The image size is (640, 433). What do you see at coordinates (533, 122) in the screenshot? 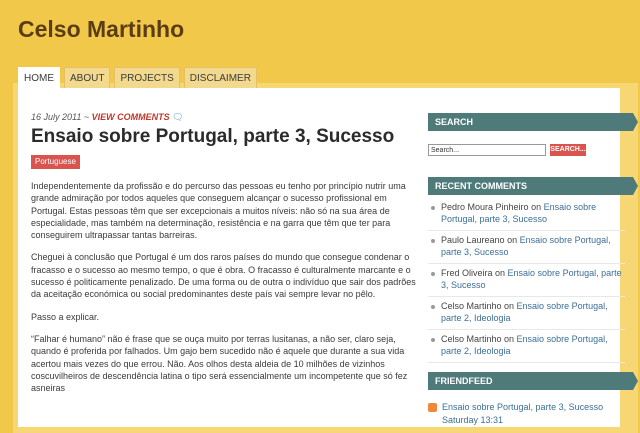
I see `search-heading: SEARCH` at bounding box center [533, 122].